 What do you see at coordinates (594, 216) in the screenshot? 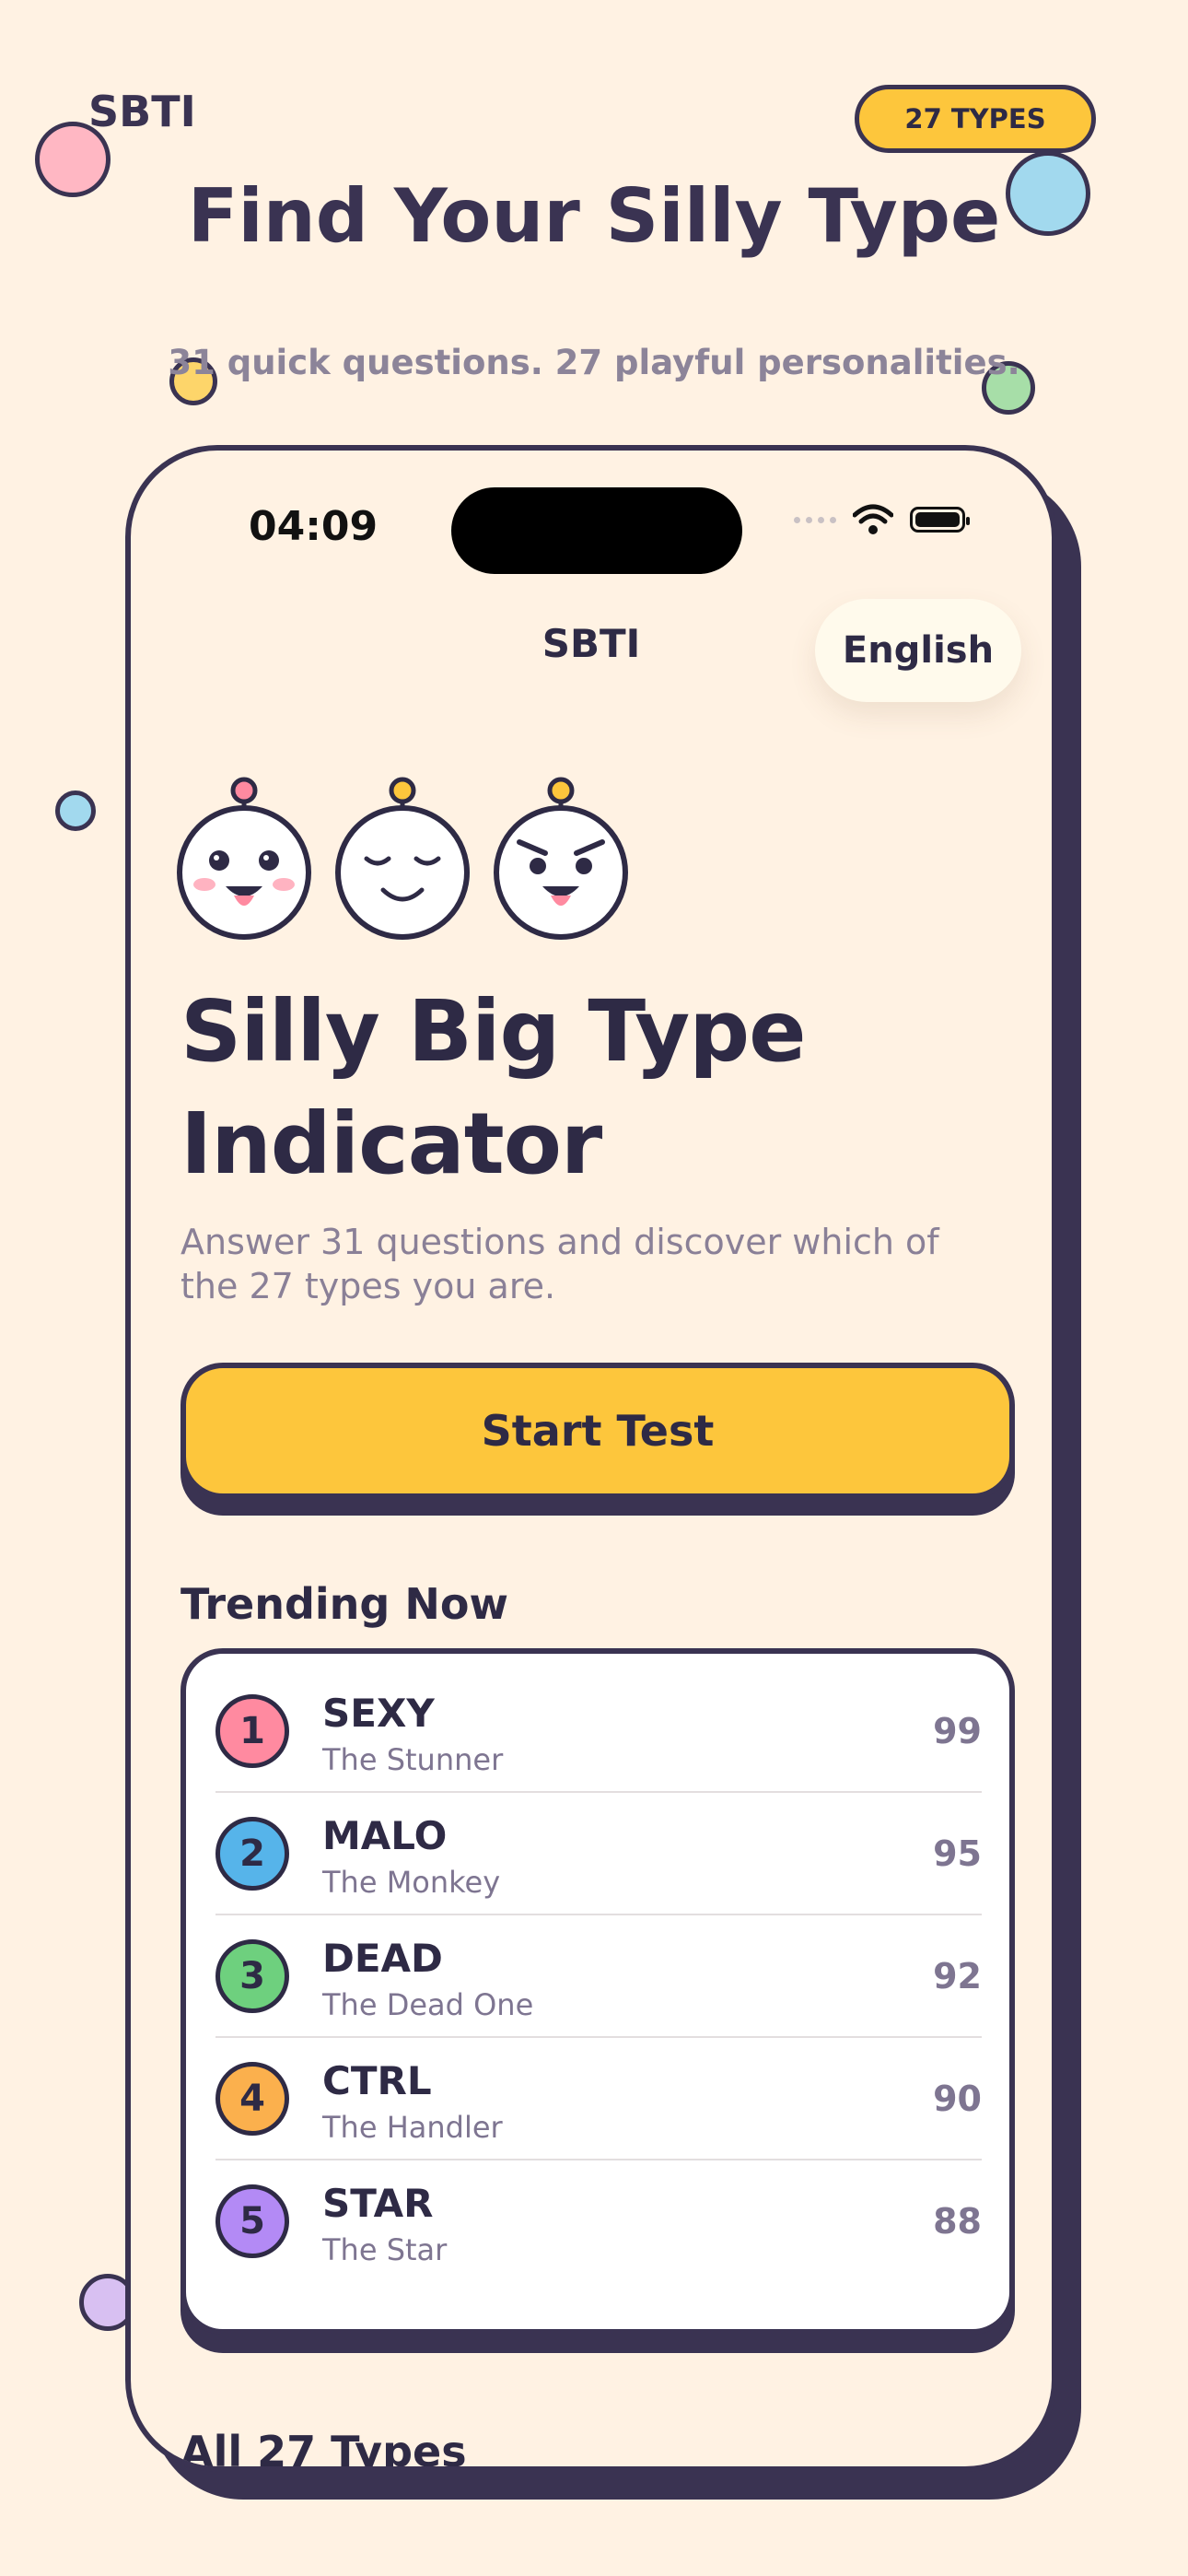
I see `page-title: Find Your Silly Type` at bounding box center [594, 216].